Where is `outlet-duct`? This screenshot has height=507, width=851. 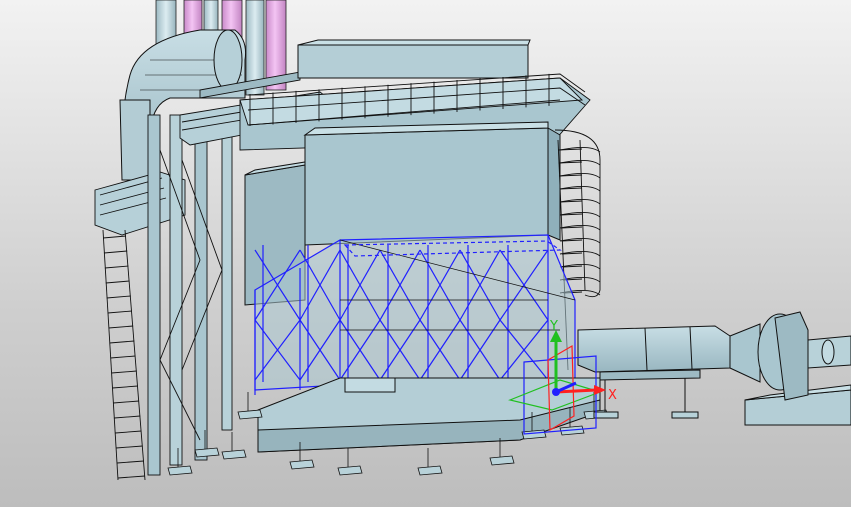
outlet-duct is located at coordinates (669, 371).